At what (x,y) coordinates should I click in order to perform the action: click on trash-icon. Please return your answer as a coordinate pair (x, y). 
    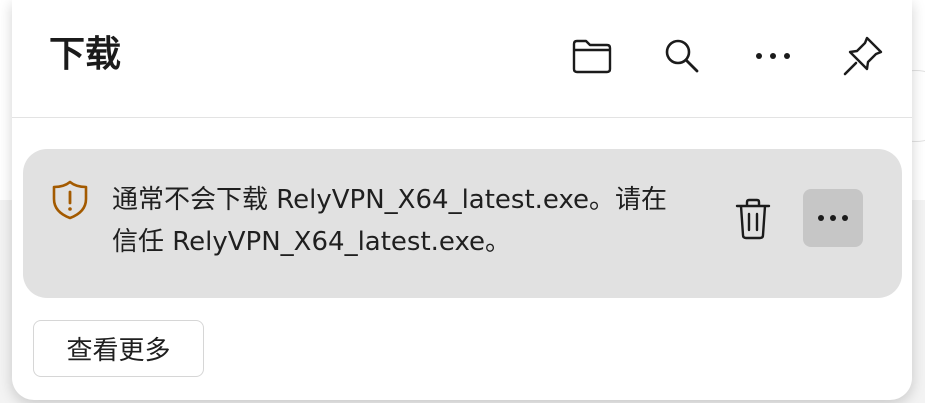
    Looking at the image, I should click on (753, 219).